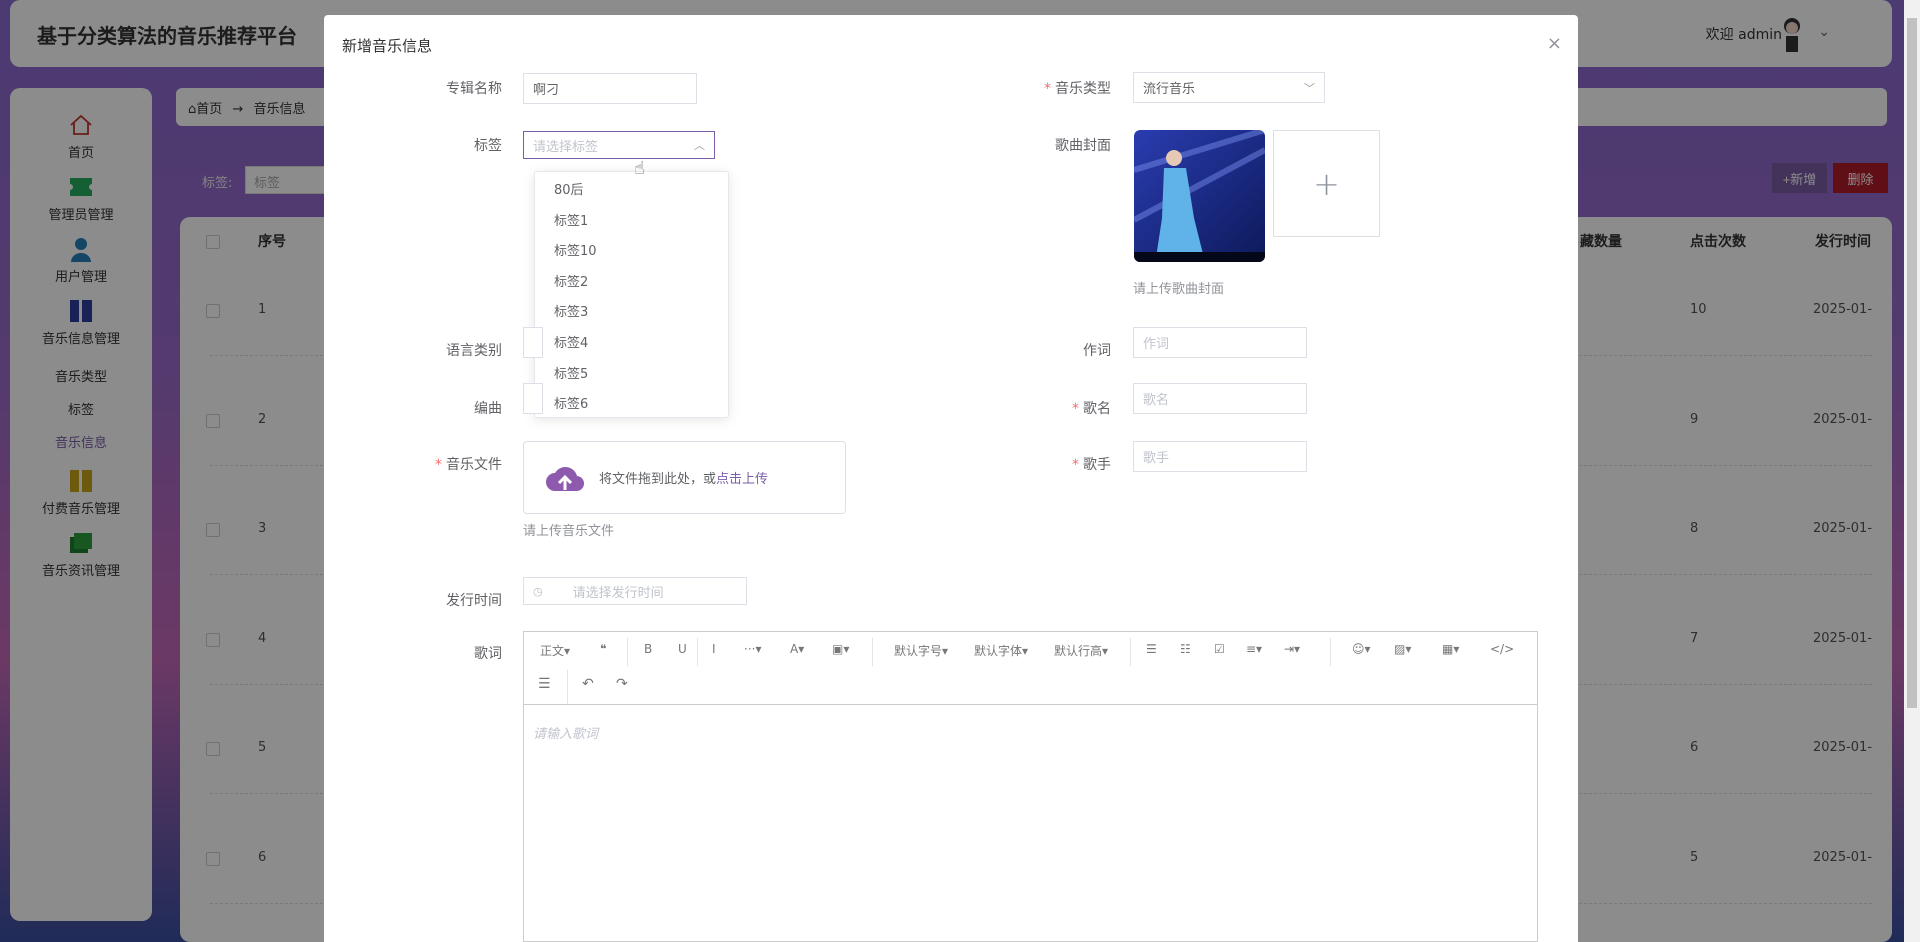 The height and width of the screenshot is (942, 1920). I want to click on scrollbar, so click(1912, 471).